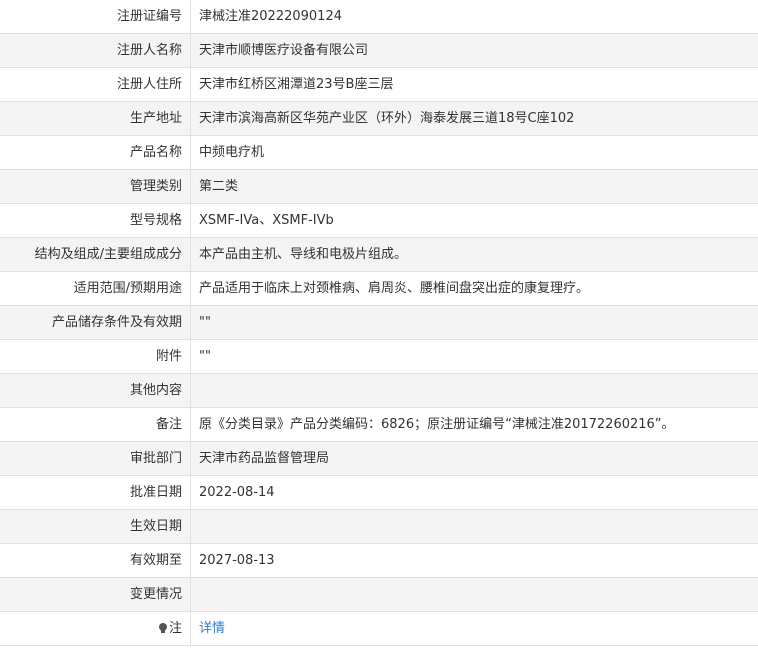 Image resolution: width=758 pixels, height=651 pixels. Describe the element at coordinates (474, 17) in the screenshot. I see `row-value: 津械注准20222090124` at that location.